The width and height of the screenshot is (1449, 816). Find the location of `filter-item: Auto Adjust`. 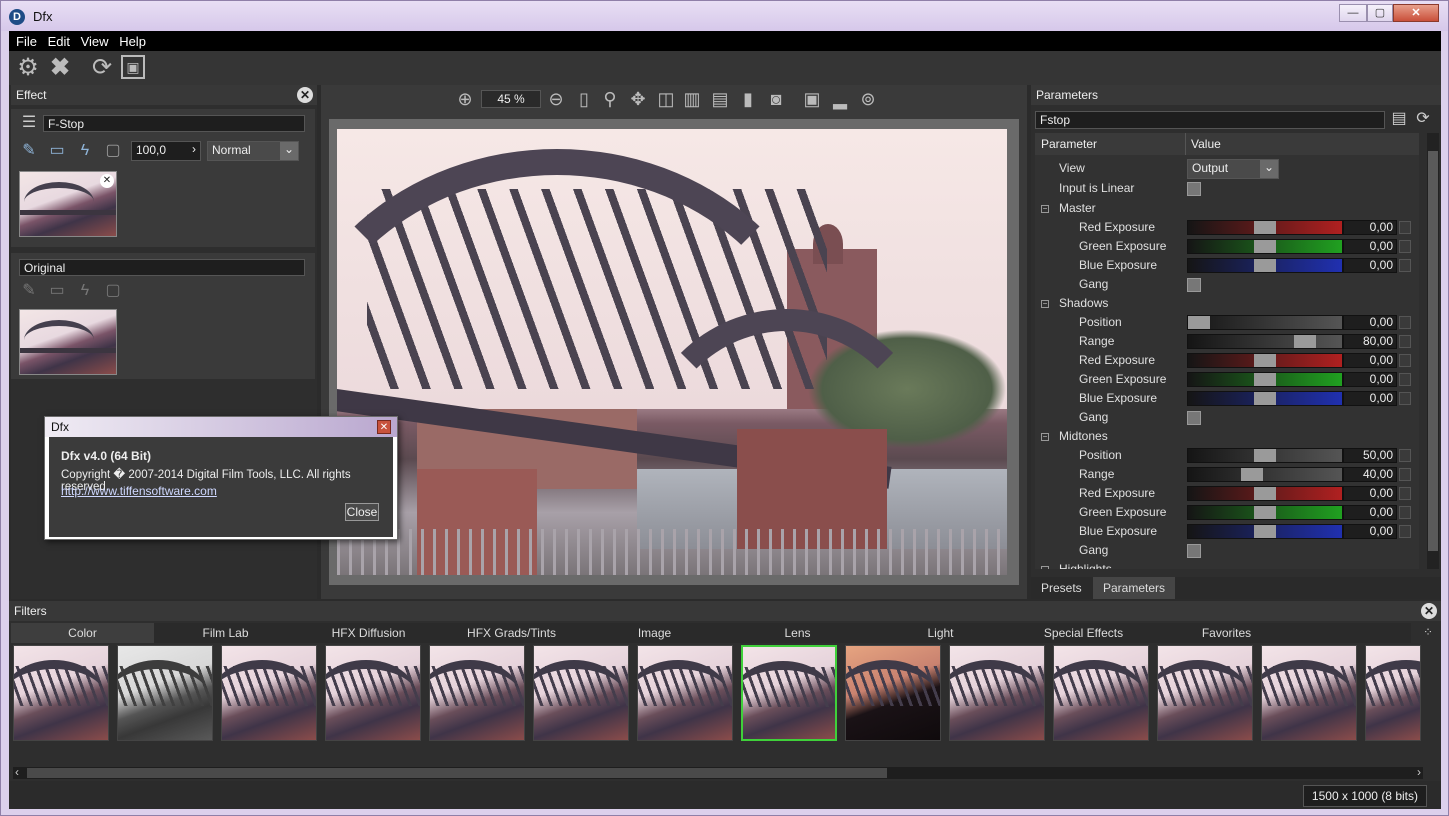

filter-item: Auto Adjust is located at coordinates (61, 693).